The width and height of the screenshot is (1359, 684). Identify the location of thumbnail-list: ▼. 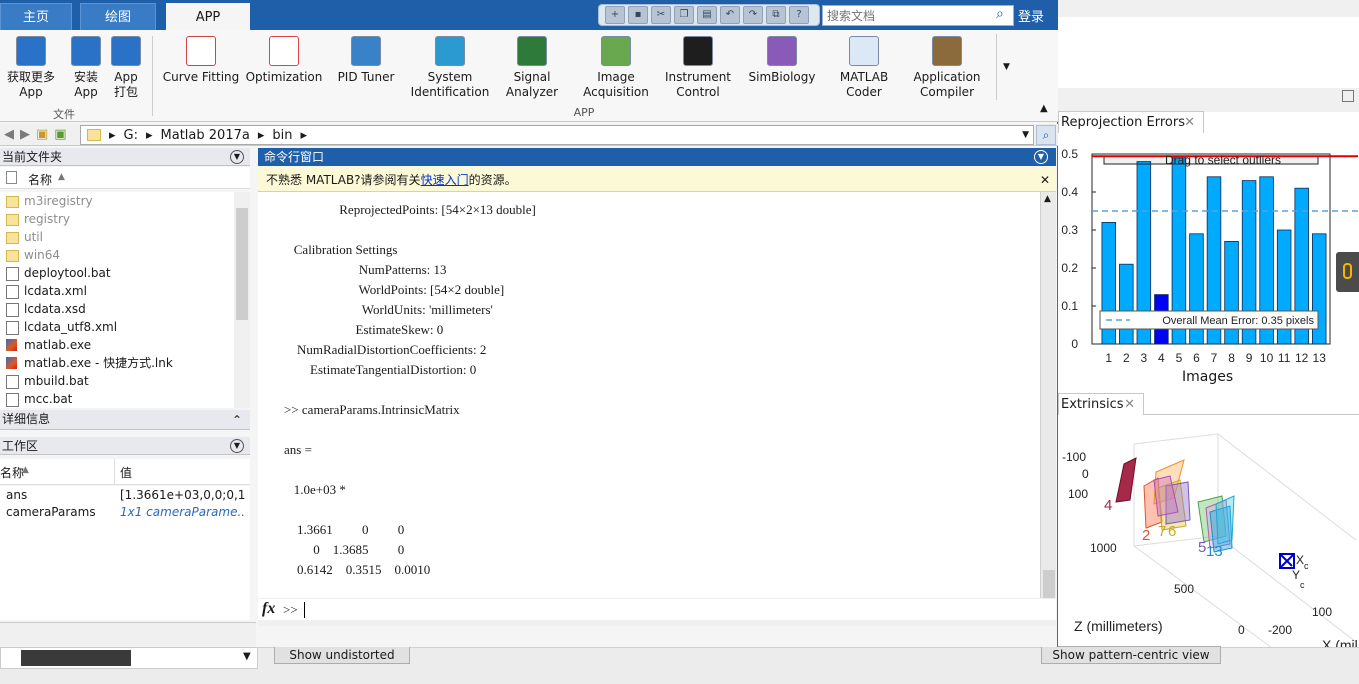
(129, 658).